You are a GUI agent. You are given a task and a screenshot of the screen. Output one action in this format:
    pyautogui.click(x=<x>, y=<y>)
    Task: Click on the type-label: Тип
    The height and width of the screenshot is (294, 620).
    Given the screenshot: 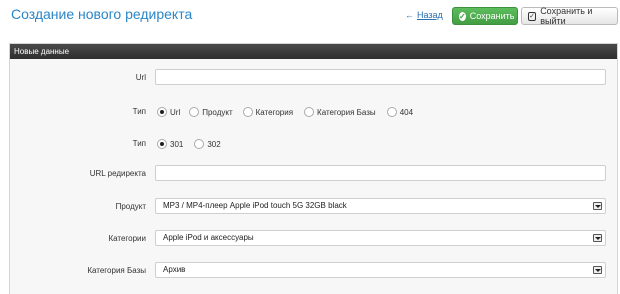 What is the action you would take?
    pyautogui.click(x=139, y=111)
    